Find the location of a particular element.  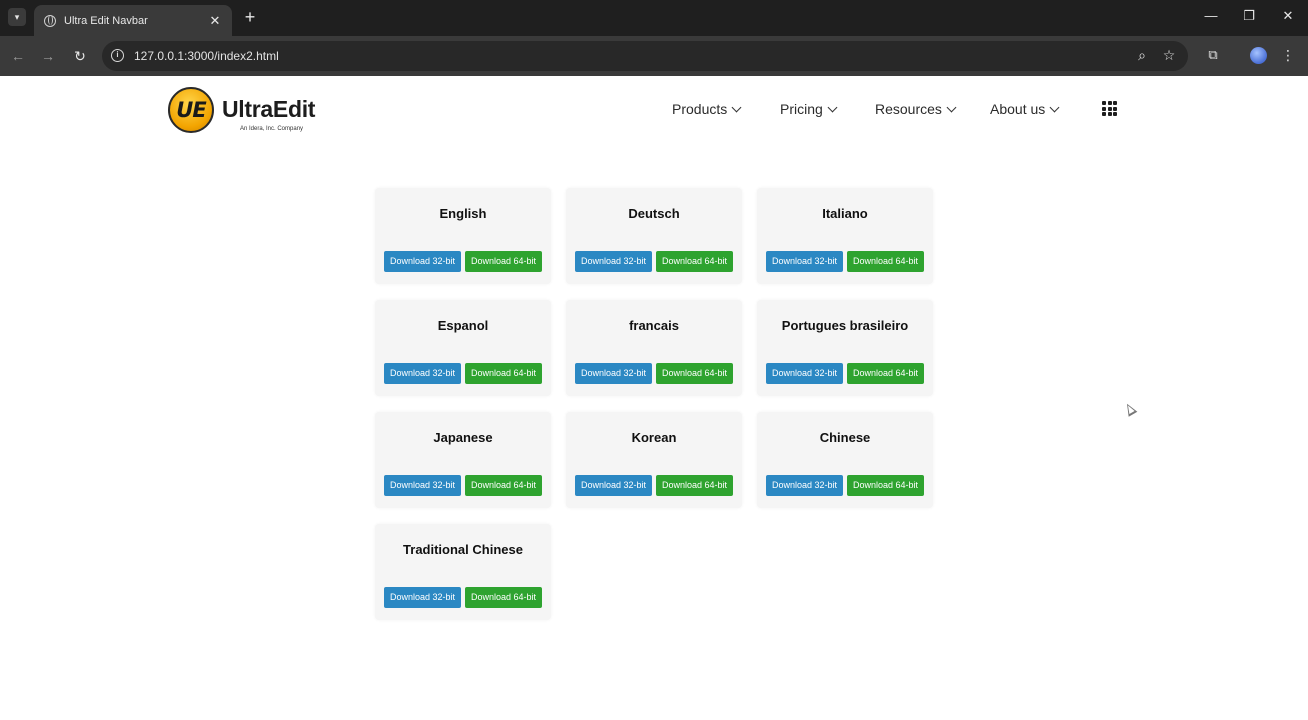

logo-tagline: An Idera, Inc. Company is located at coordinates (272, 129).